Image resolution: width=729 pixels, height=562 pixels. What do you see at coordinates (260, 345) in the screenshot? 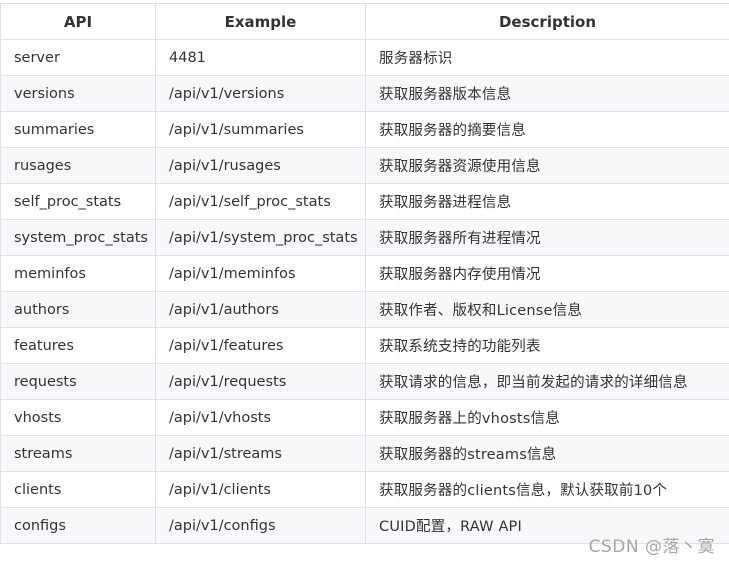
I see `example-cell: /api/v1/features` at bounding box center [260, 345].